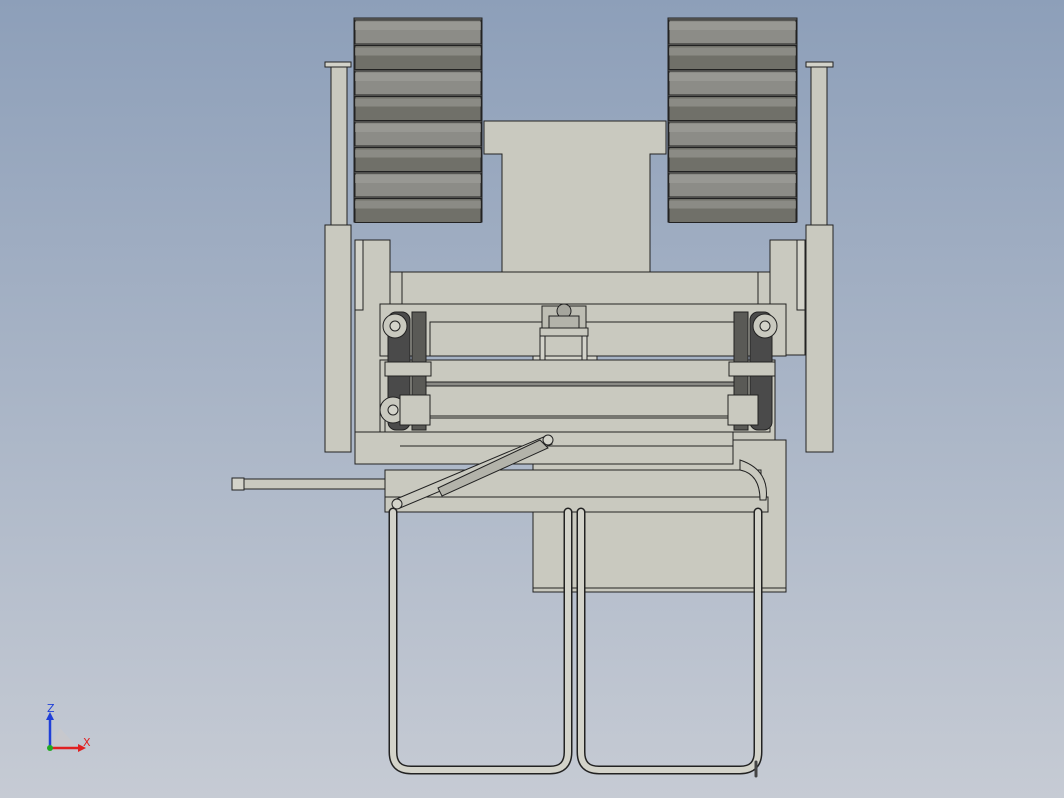 The height and width of the screenshot is (798, 1064). What do you see at coordinates (732, 120) in the screenshot?
I see `right-track` at bounding box center [732, 120].